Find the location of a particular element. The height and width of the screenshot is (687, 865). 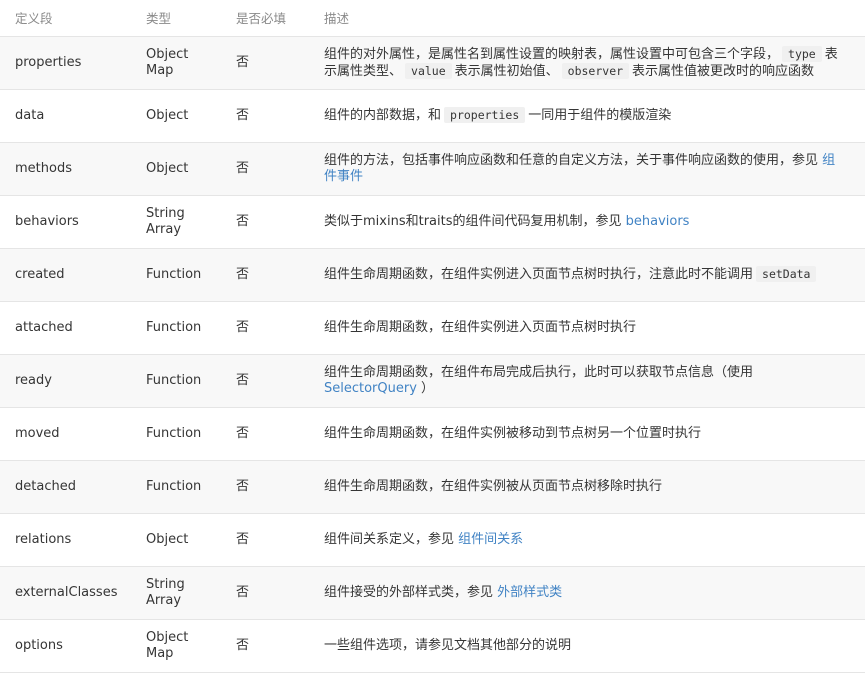

field-name: methods is located at coordinates (43, 168).